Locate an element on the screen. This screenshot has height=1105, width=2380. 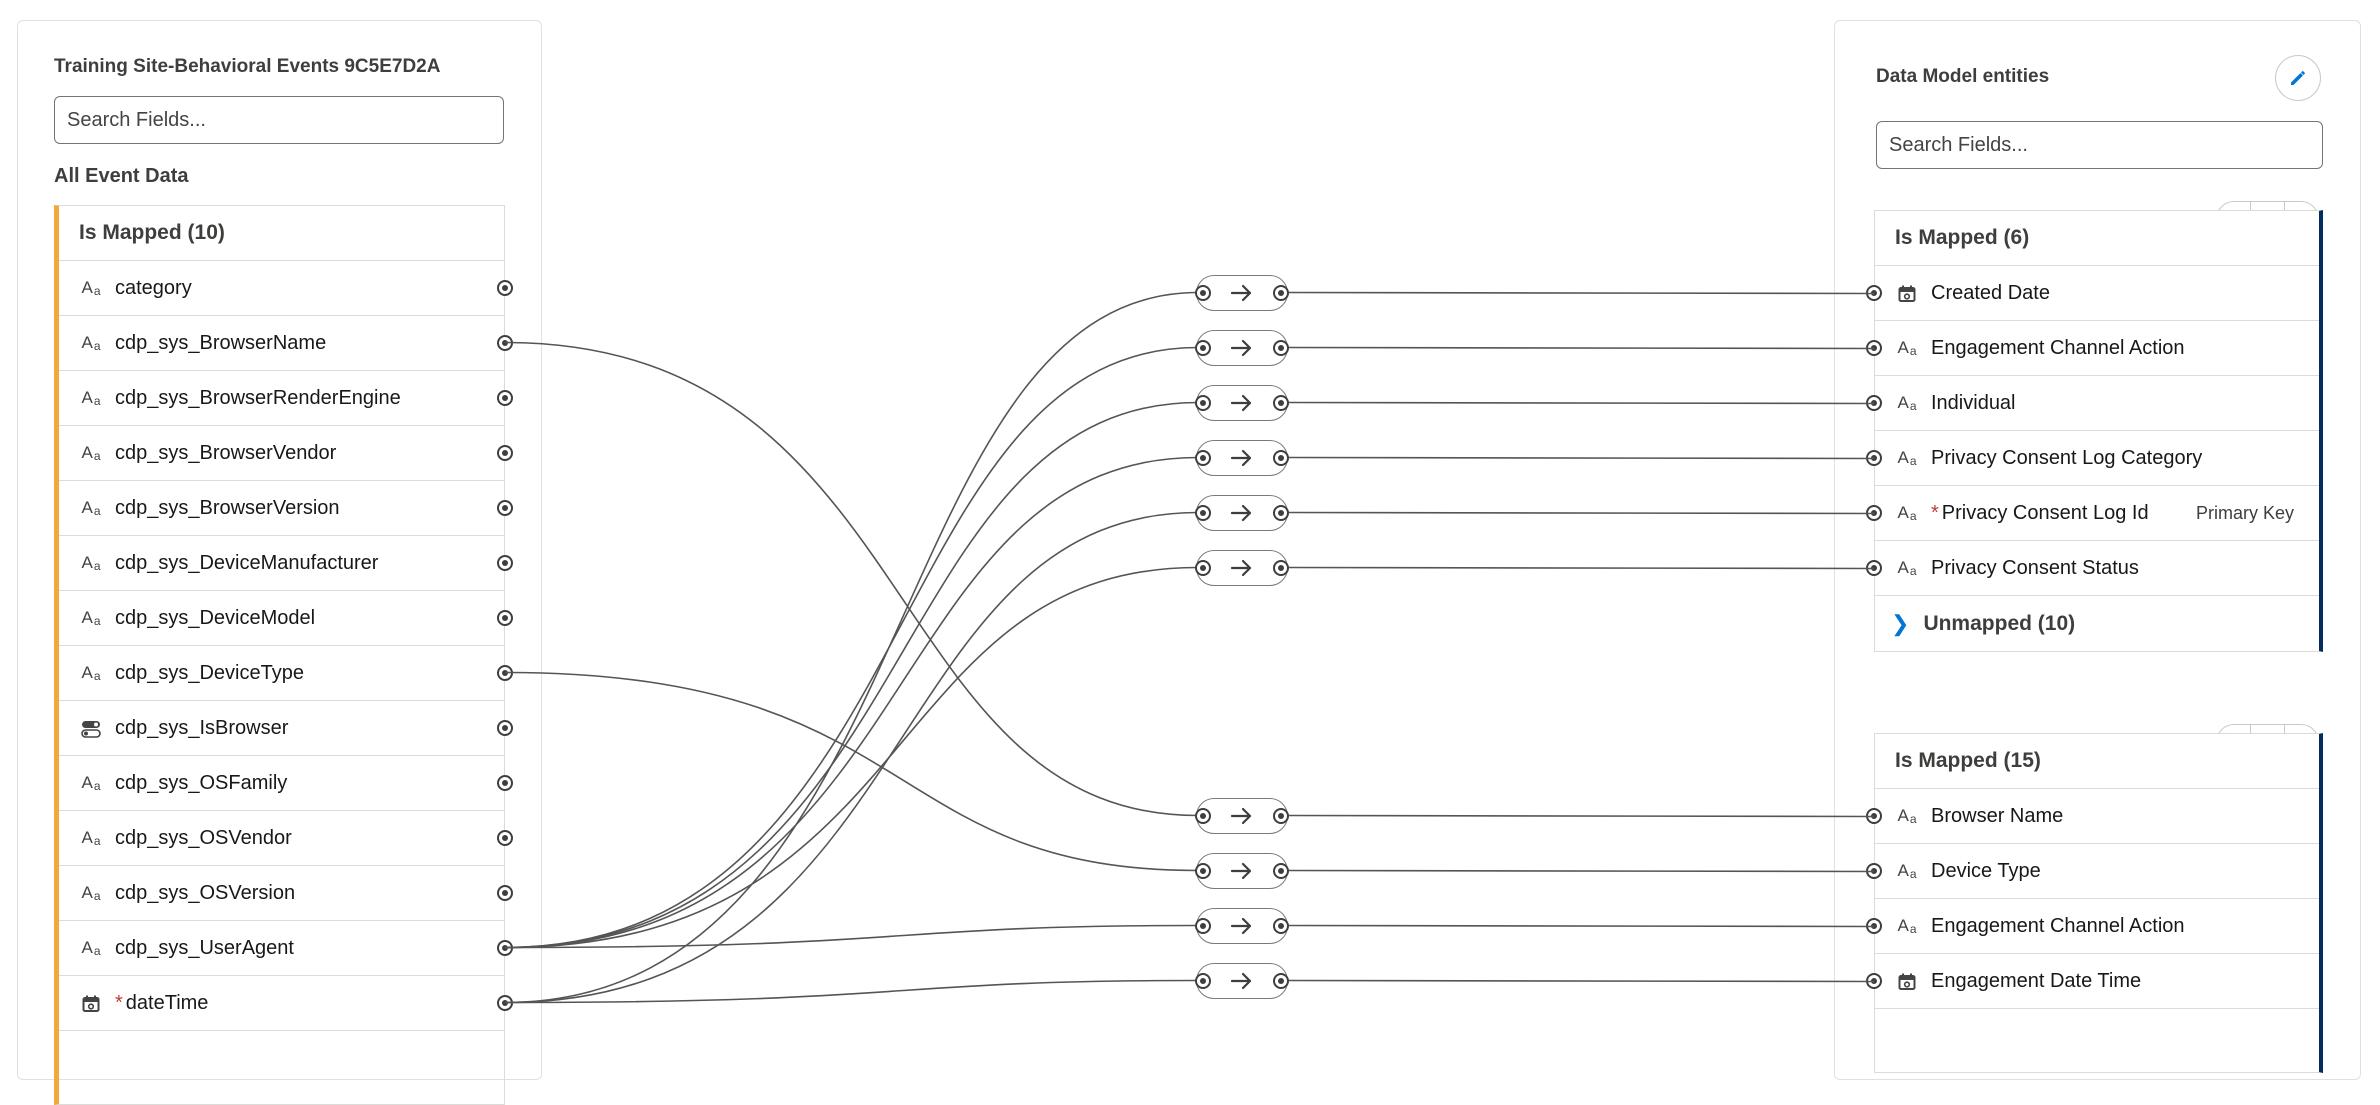
entity-mapped-group-header: Is Mapped (15) is located at coordinates (2097, 761).